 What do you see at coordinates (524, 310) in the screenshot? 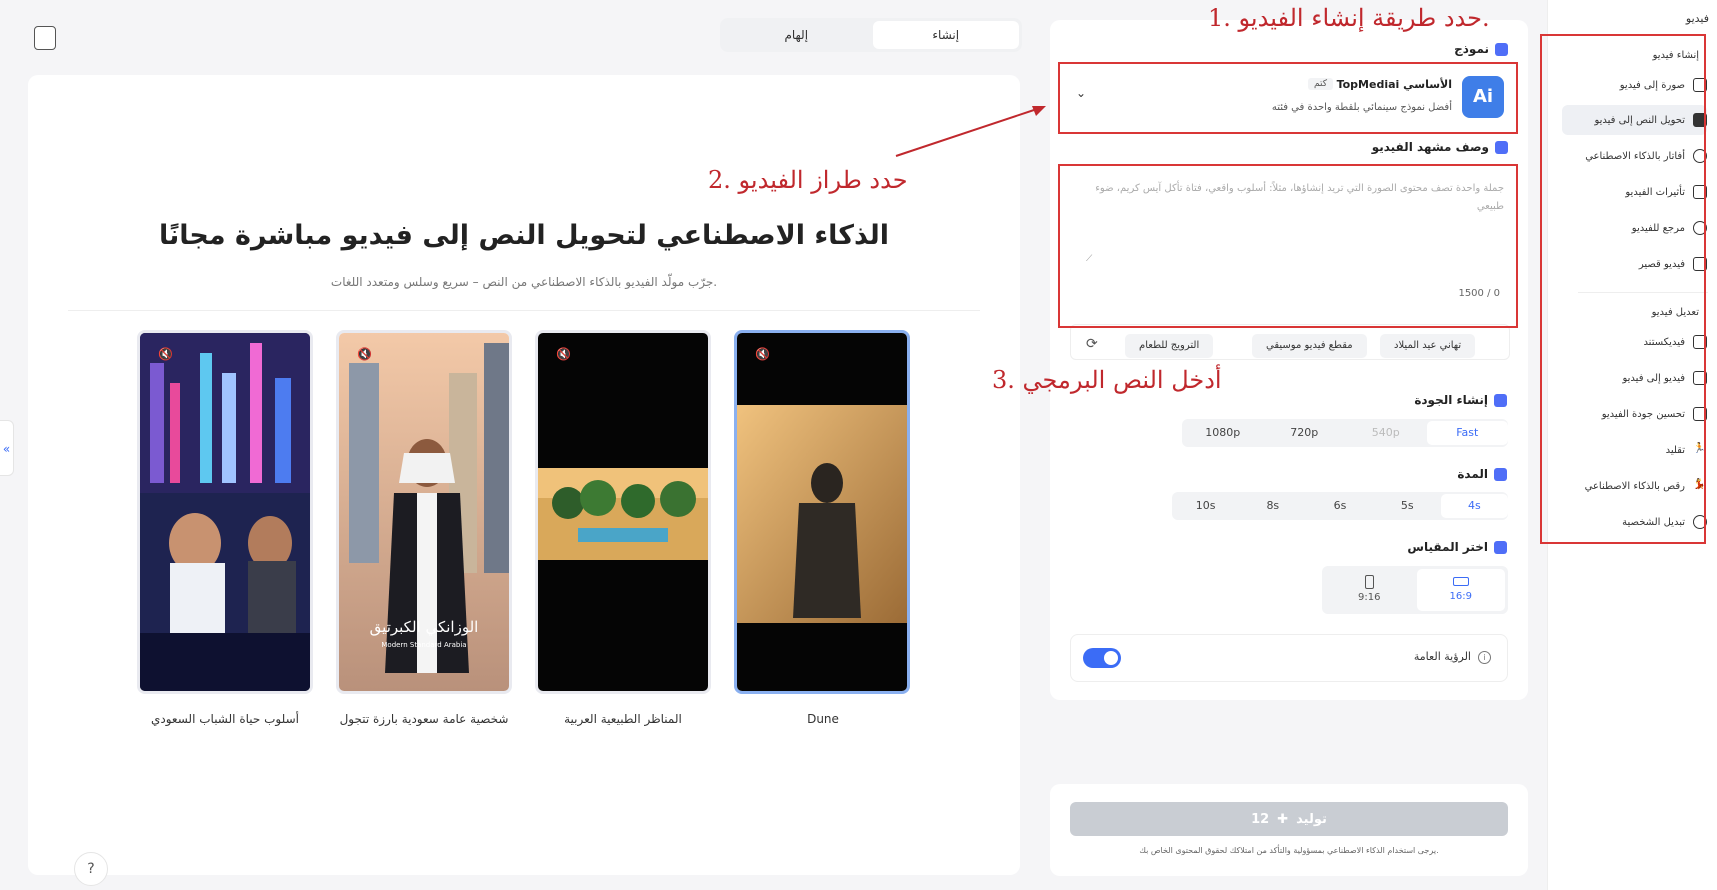
I see `divider` at bounding box center [524, 310].